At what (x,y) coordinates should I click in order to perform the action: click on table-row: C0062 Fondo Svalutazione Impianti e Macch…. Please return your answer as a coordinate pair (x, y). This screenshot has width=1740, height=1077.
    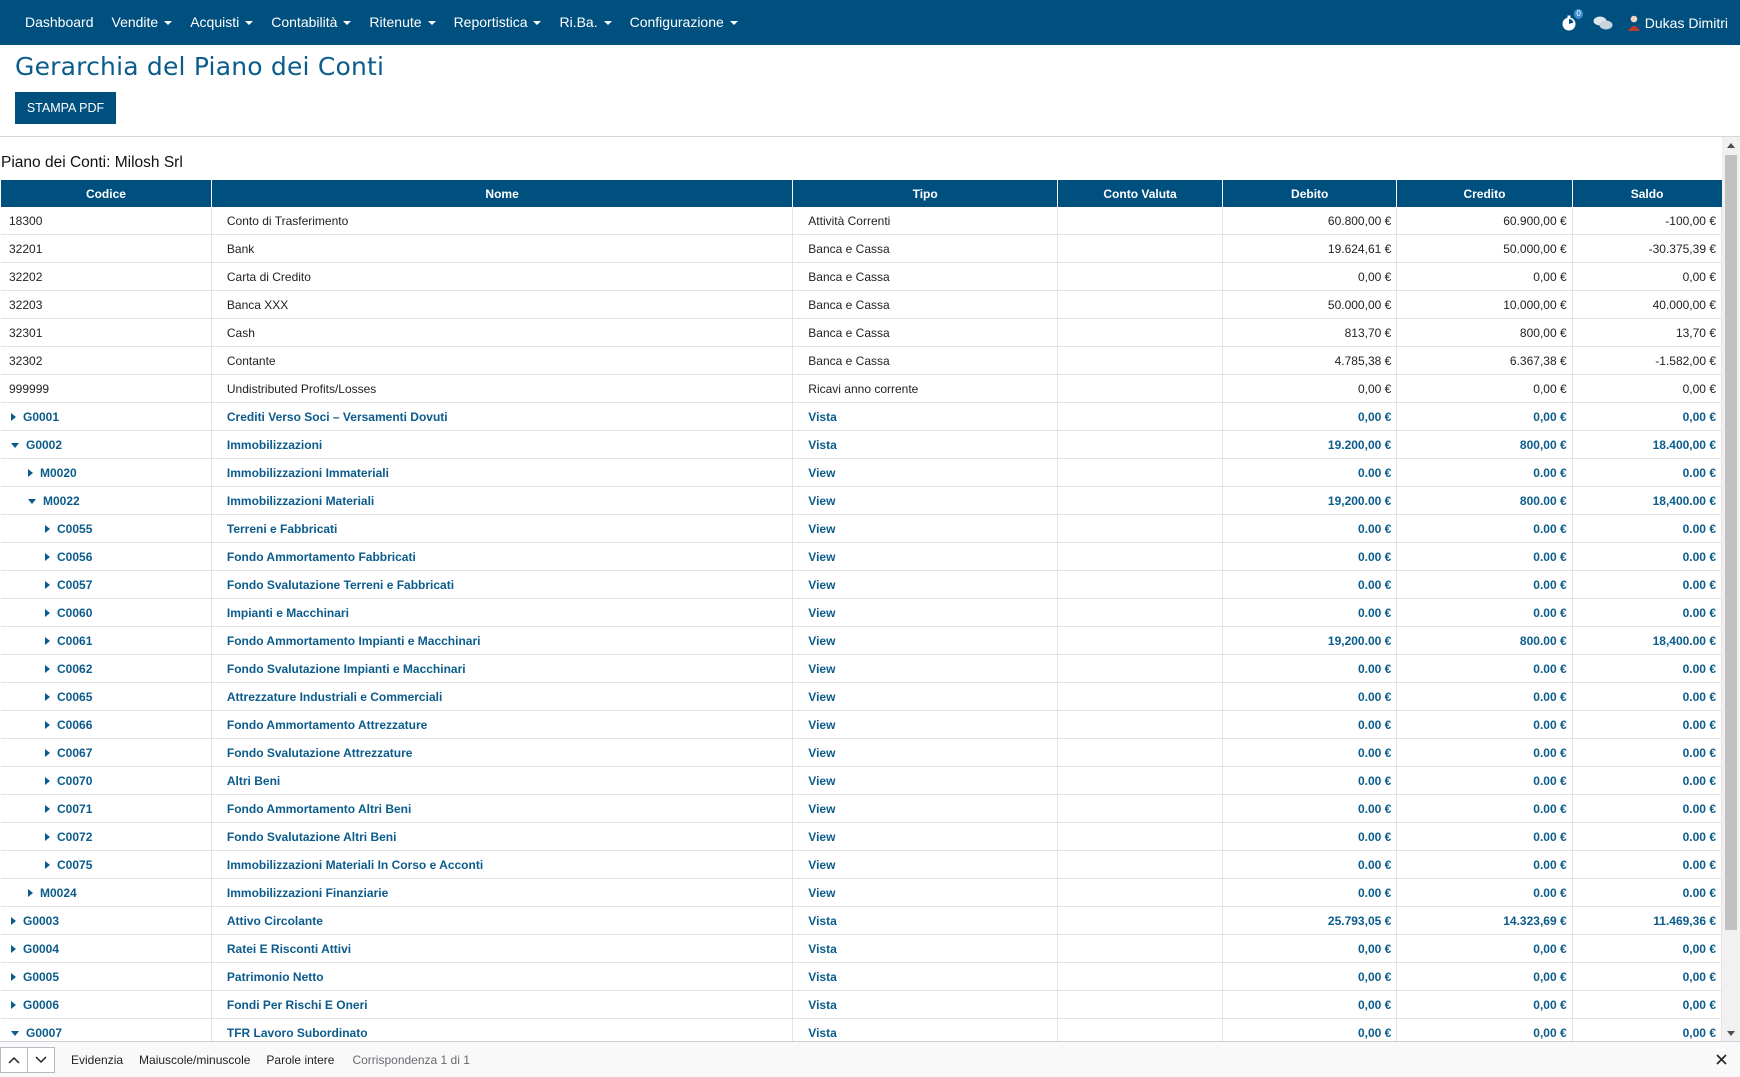
    Looking at the image, I should click on (861, 668).